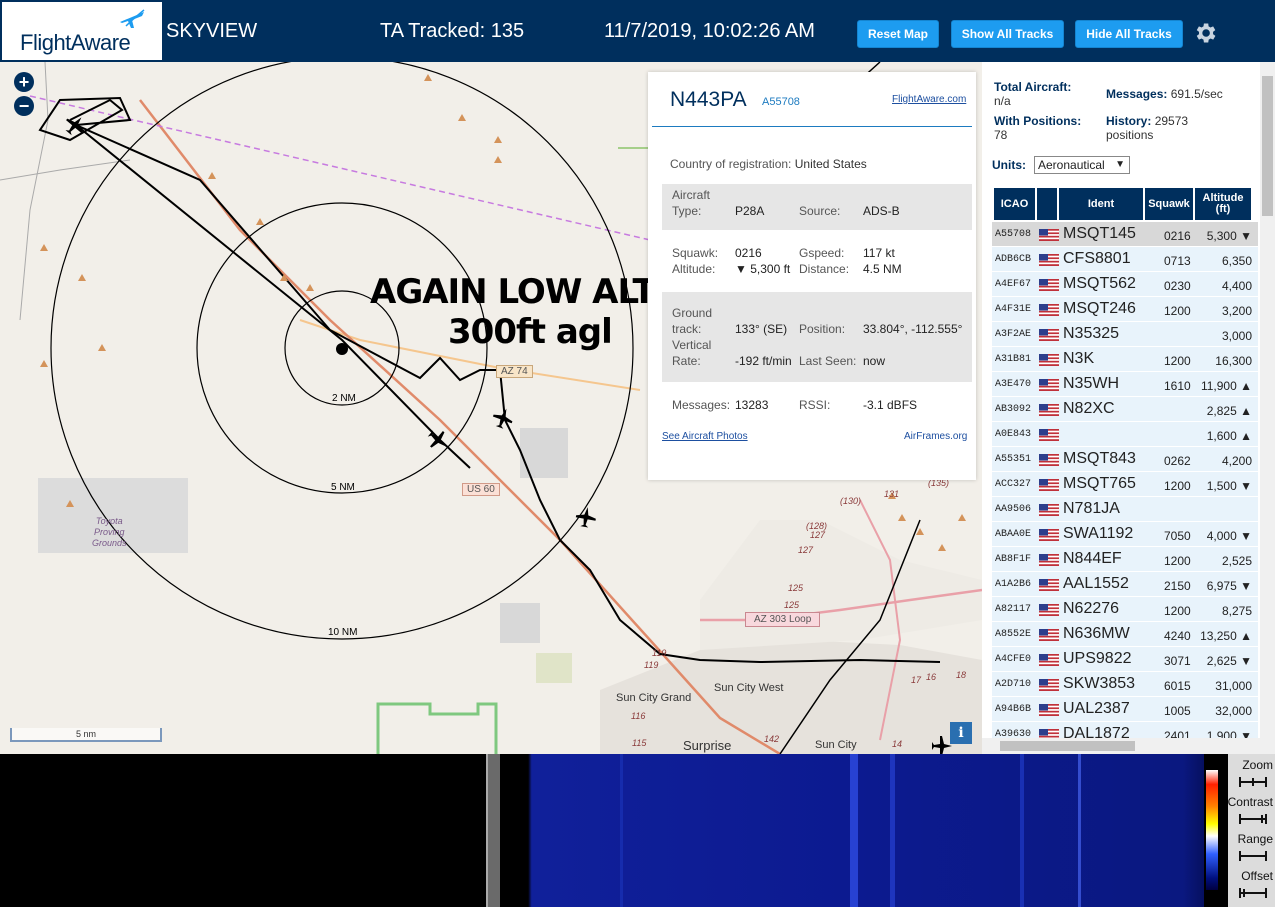 The width and height of the screenshot is (1275, 907). Describe the element at coordinates (1125, 334) in the screenshot. I see `table-row: A3F2AE N35325 3,000` at that location.